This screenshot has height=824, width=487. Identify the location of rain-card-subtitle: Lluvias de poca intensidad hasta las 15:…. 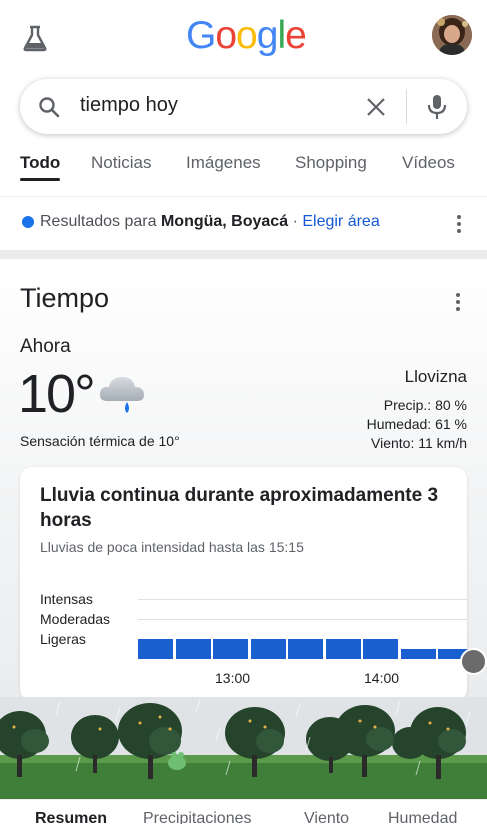
(172, 547).